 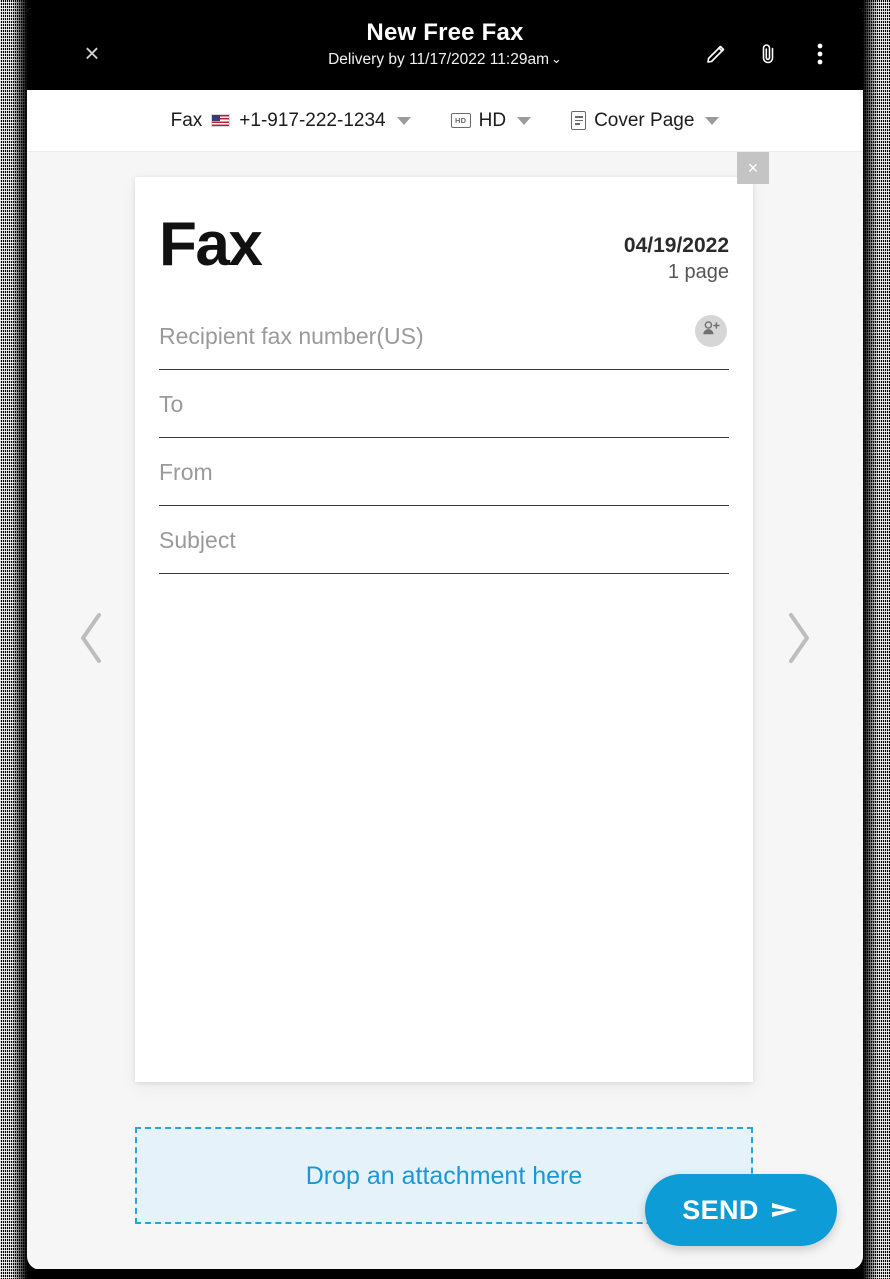 What do you see at coordinates (460, 120) in the screenshot?
I see `hd-quality-icon: HD` at bounding box center [460, 120].